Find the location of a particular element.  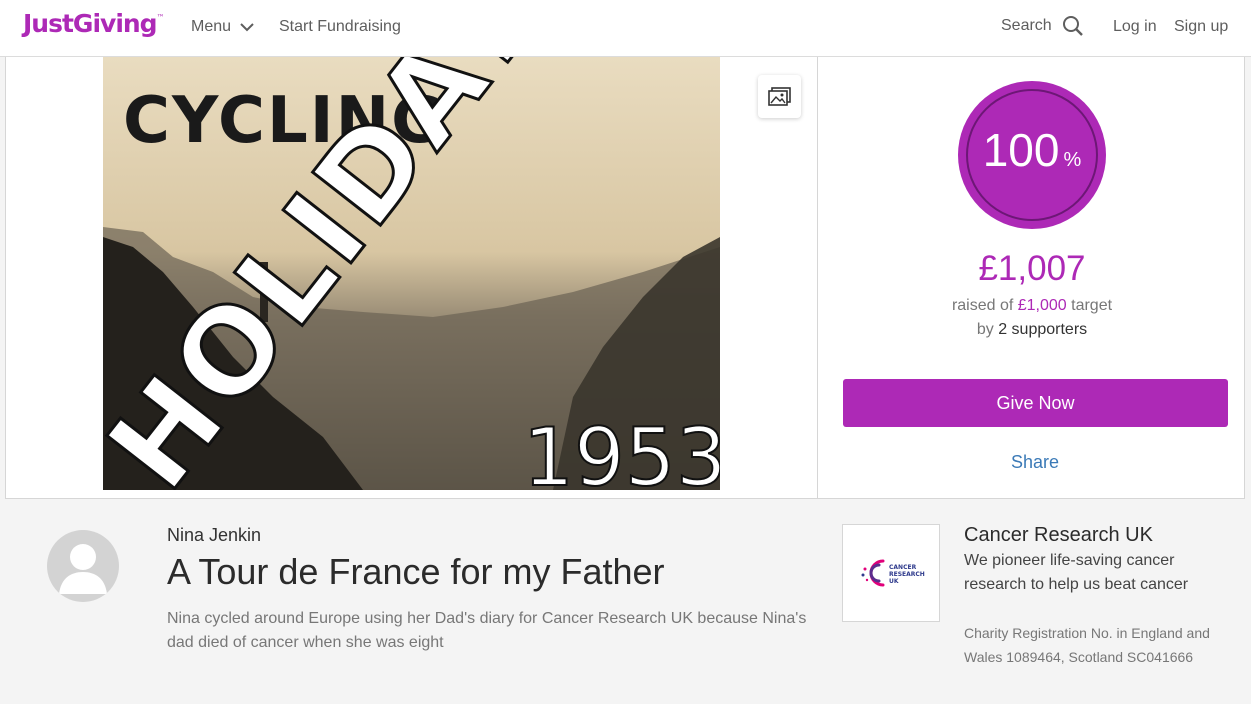

charity-logo-line2: RESEARCH is located at coordinates (907, 574).